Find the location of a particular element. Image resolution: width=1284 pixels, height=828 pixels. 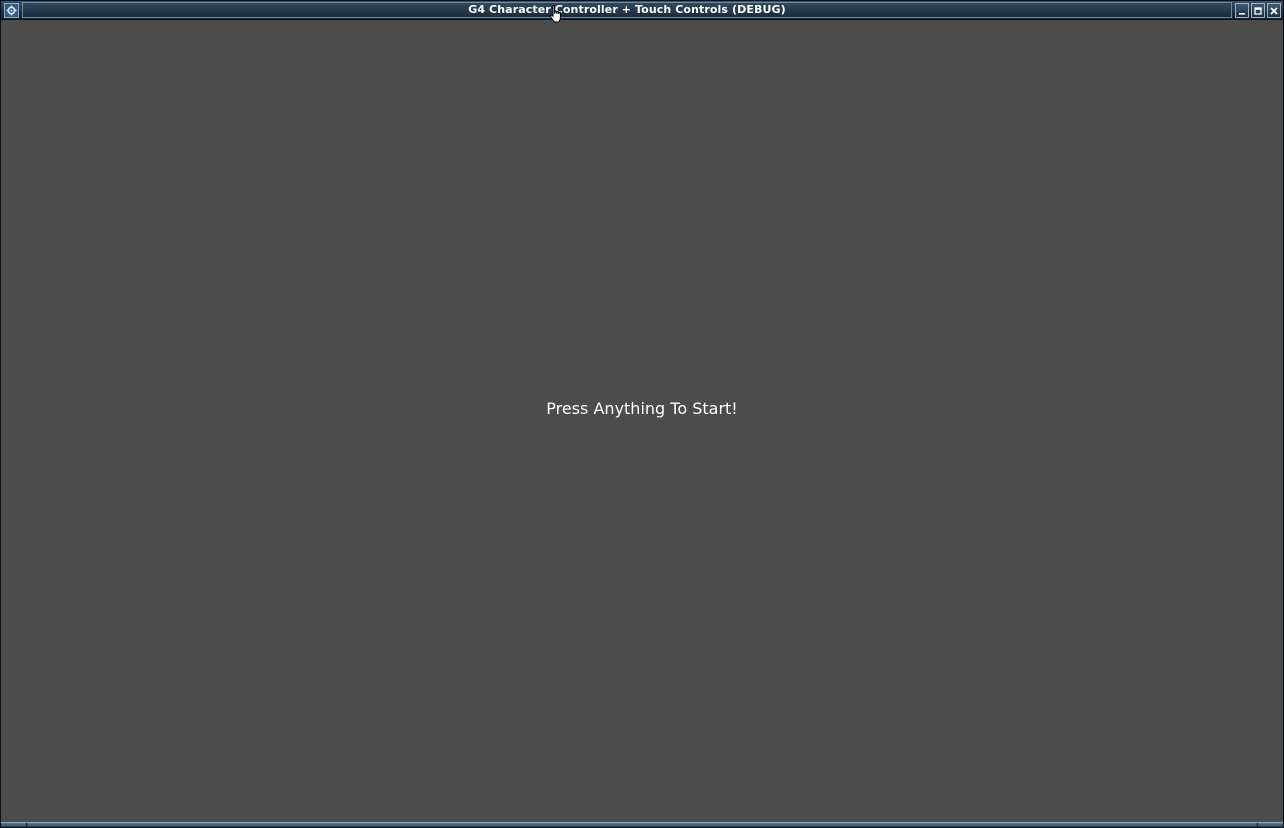

resize-grip-right is located at coordinates (1270, 825).